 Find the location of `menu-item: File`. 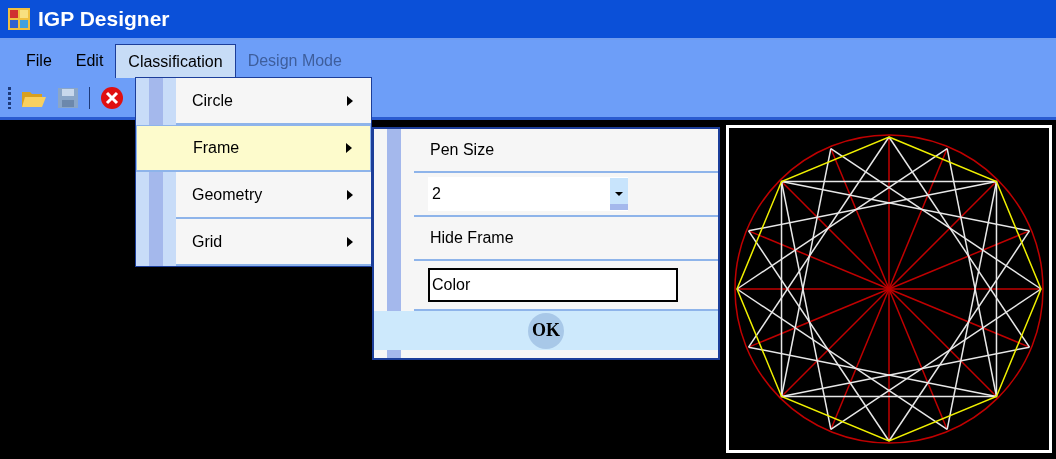

menu-item: File is located at coordinates (39, 61).